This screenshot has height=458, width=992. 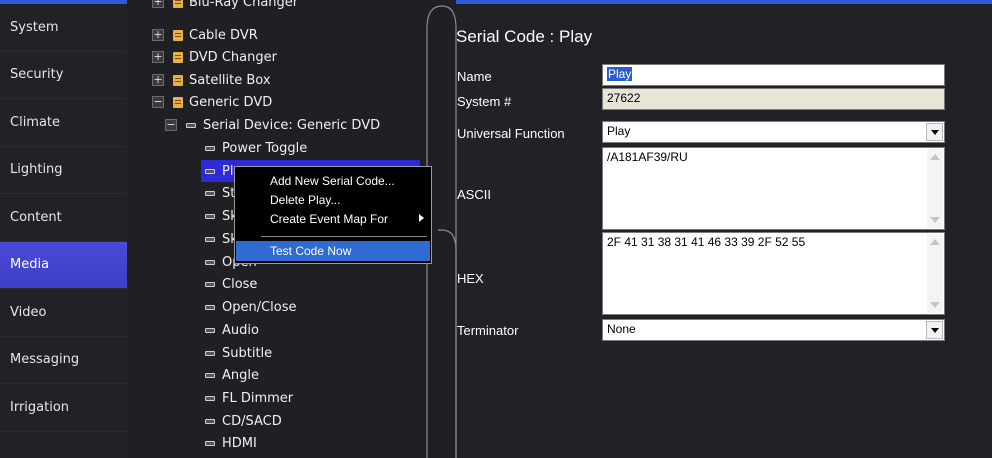 I want to click on nav-item-security: Security, so click(x=63, y=75).